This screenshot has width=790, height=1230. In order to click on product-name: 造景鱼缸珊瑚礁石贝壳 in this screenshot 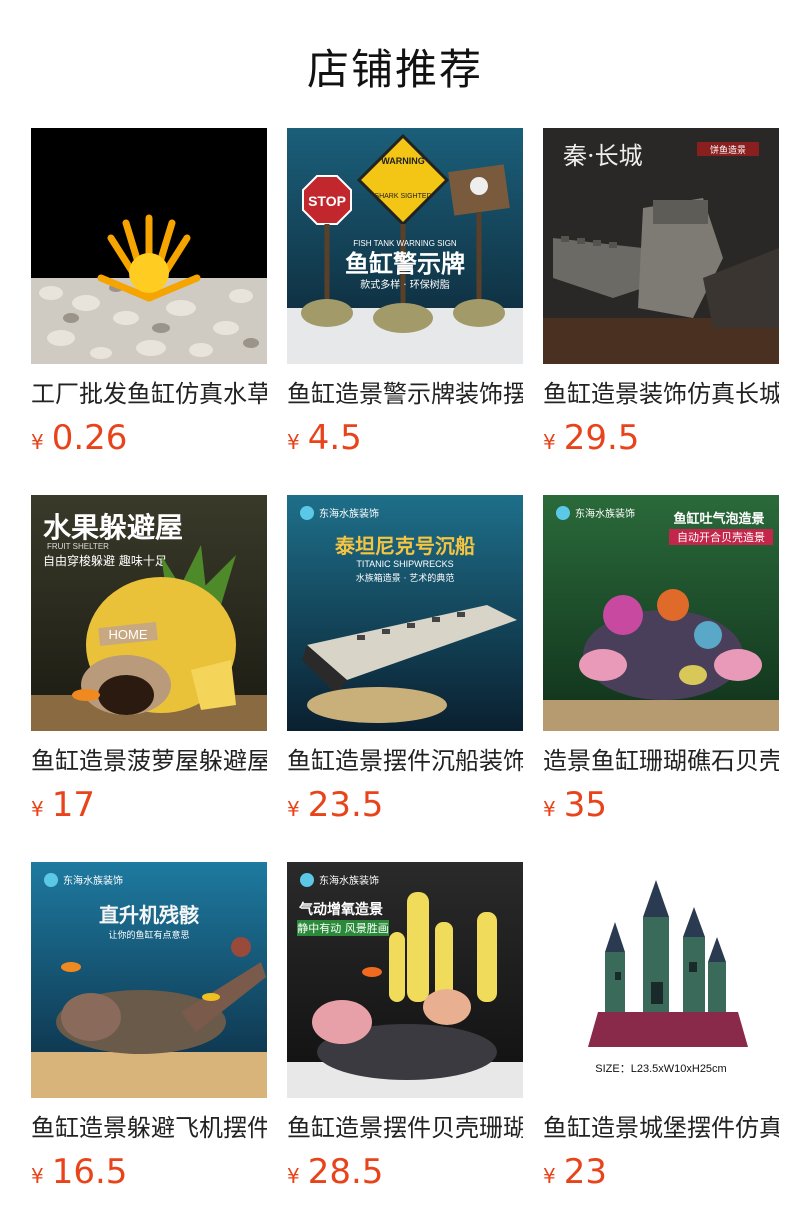, I will do `click(661, 762)`.